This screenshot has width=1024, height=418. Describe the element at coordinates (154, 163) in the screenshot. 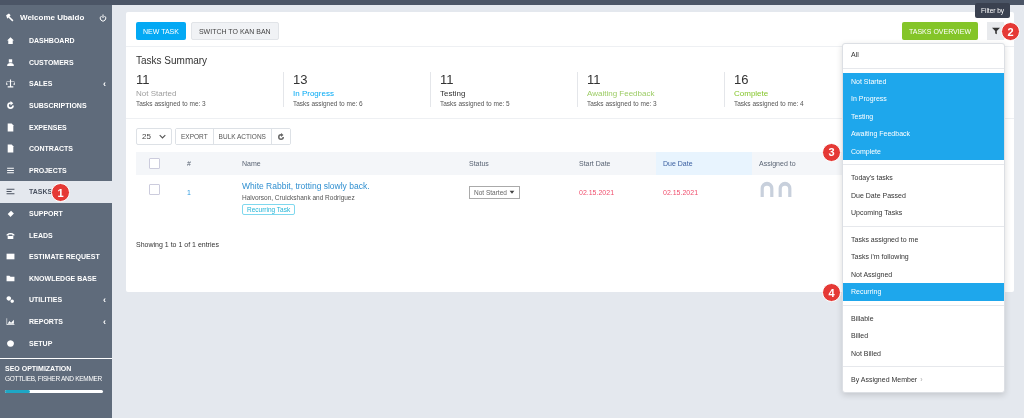

I see `select-all-checkbox` at that location.